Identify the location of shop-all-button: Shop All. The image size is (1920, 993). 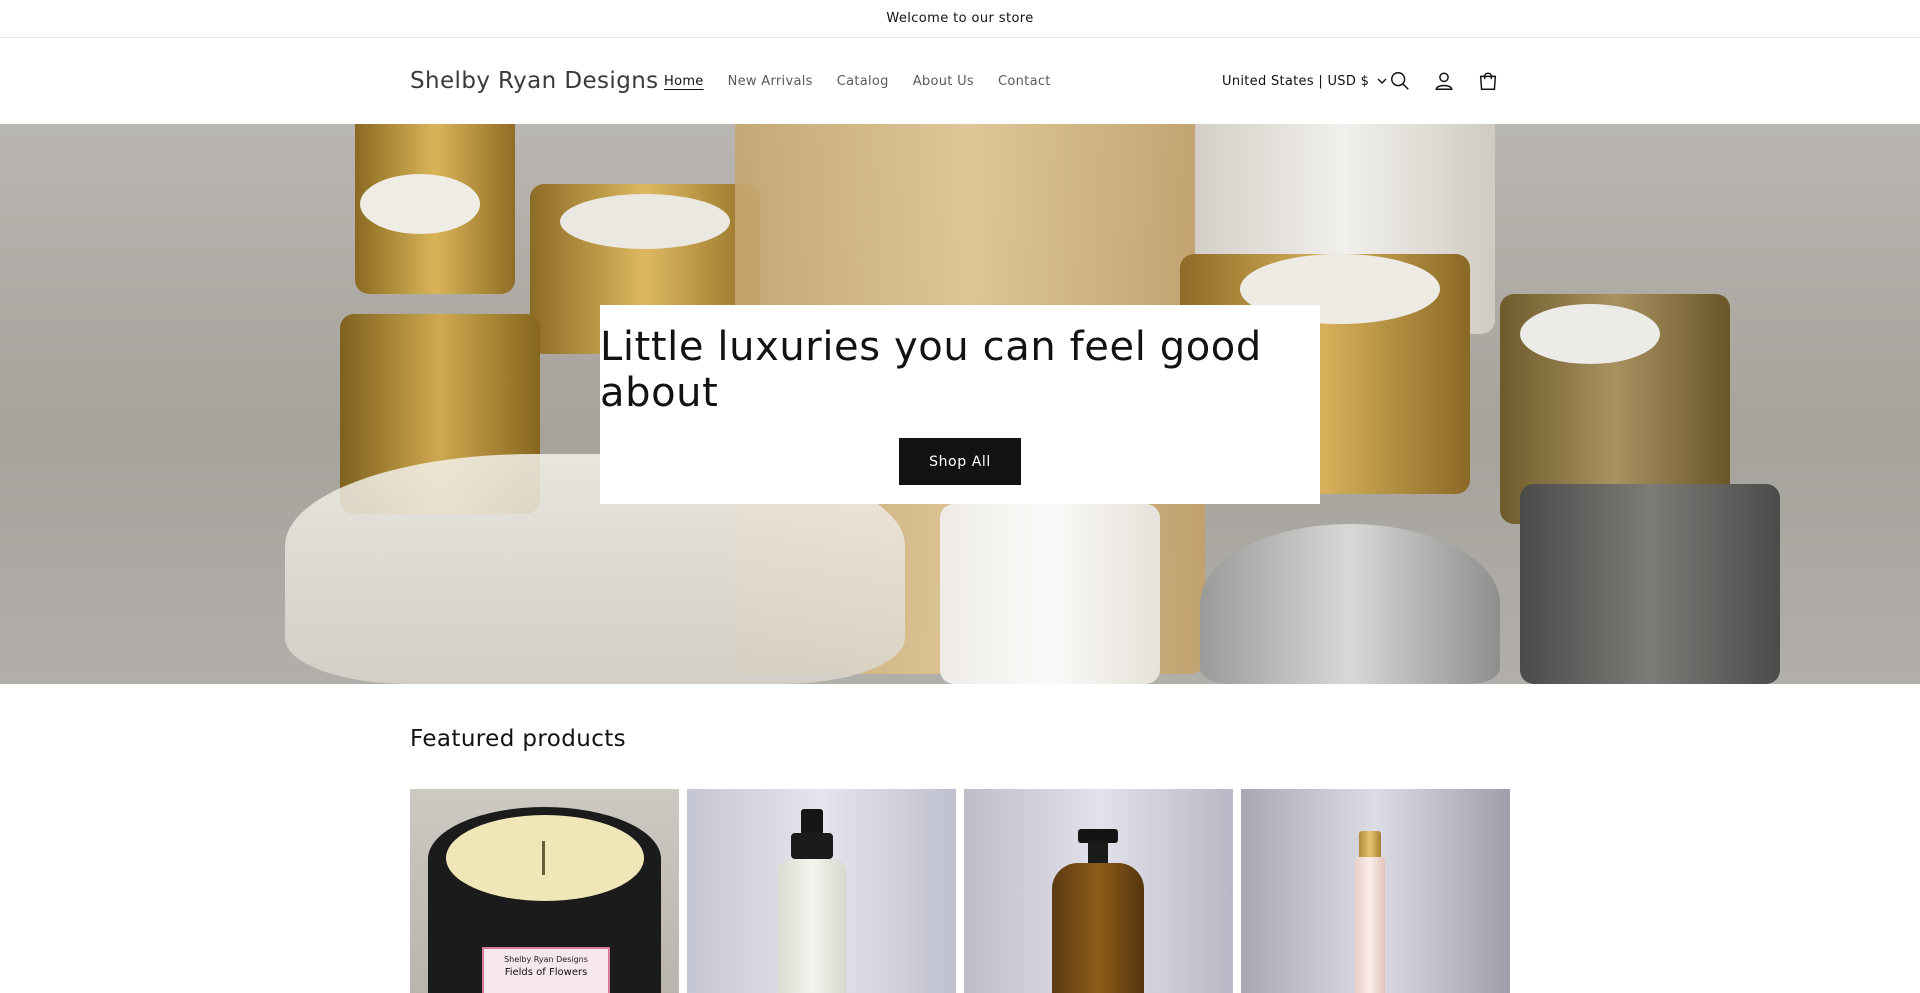
(960, 461).